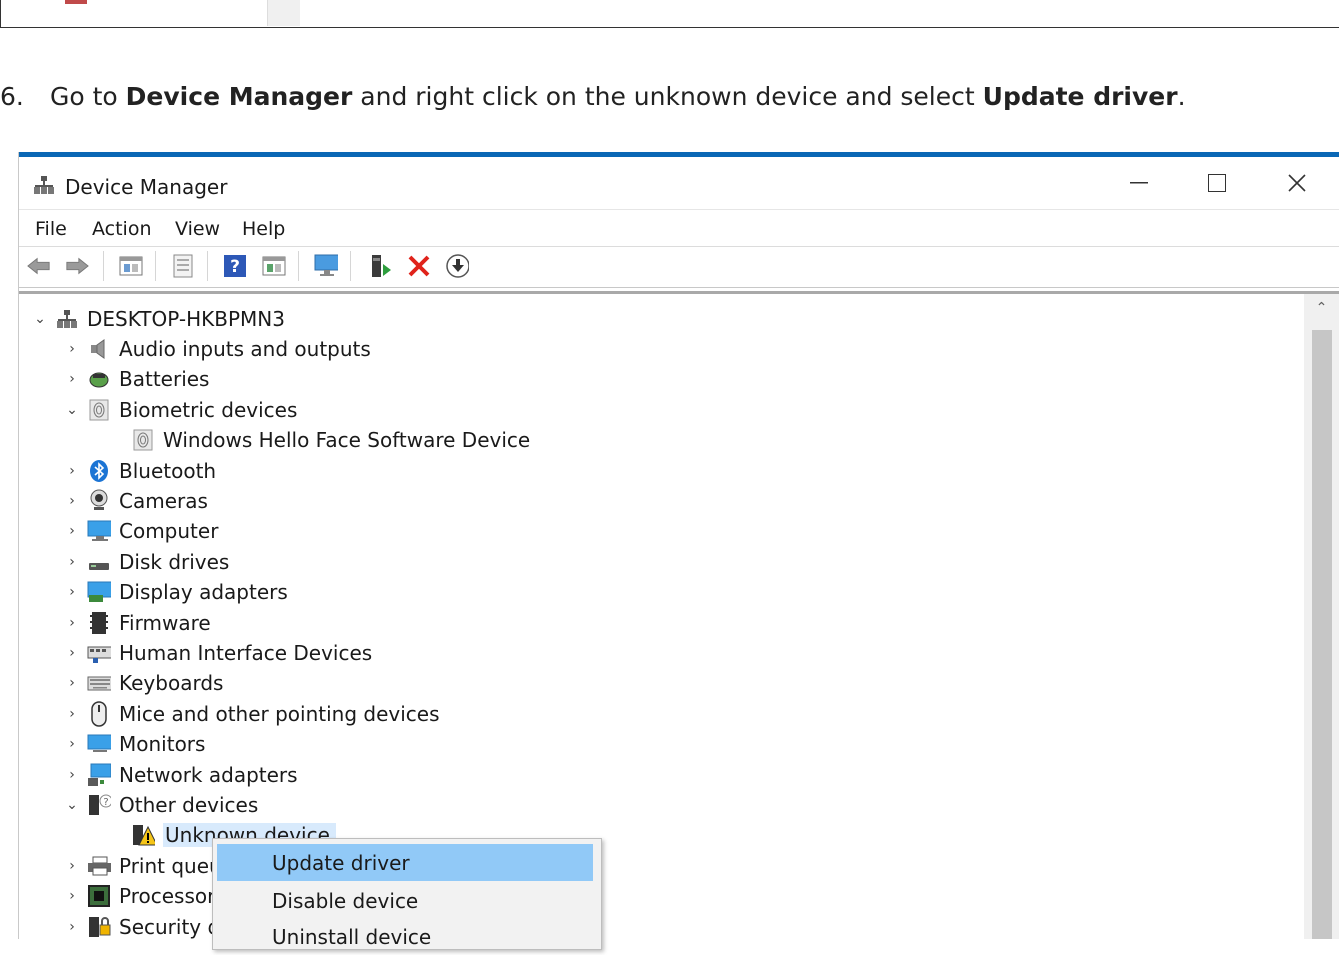 The width and height of the screenshot is (1339, 955). What do you see at coordinates (345, 900) in the screenshot?
I see `context-disable-device-label: Disable device` at bounding box center [345, 900].